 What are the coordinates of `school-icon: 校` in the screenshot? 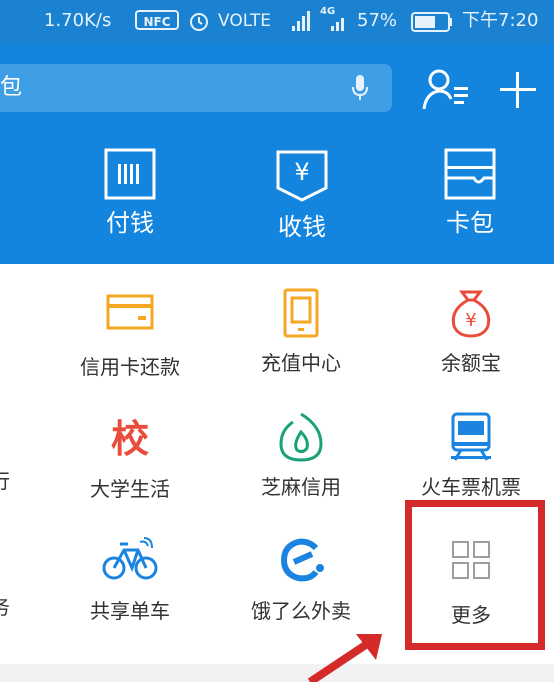 It's located at (129, 439).